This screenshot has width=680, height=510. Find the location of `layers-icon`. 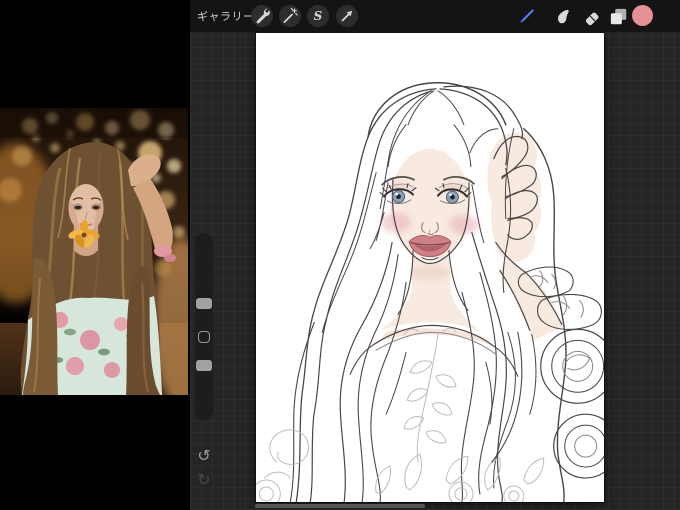

layers-icon is located at coordinates (618, 16).